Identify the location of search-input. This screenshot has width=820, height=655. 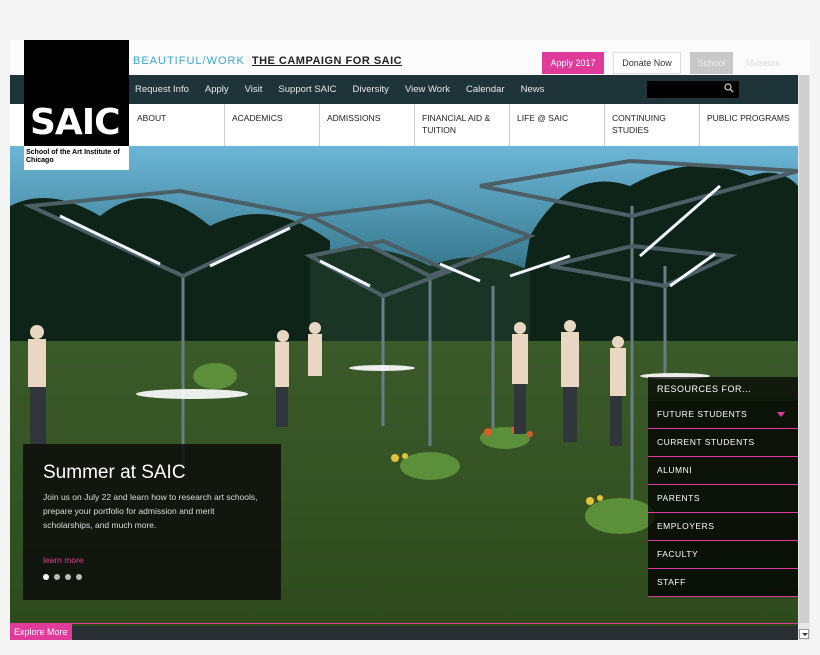
(693, 89).